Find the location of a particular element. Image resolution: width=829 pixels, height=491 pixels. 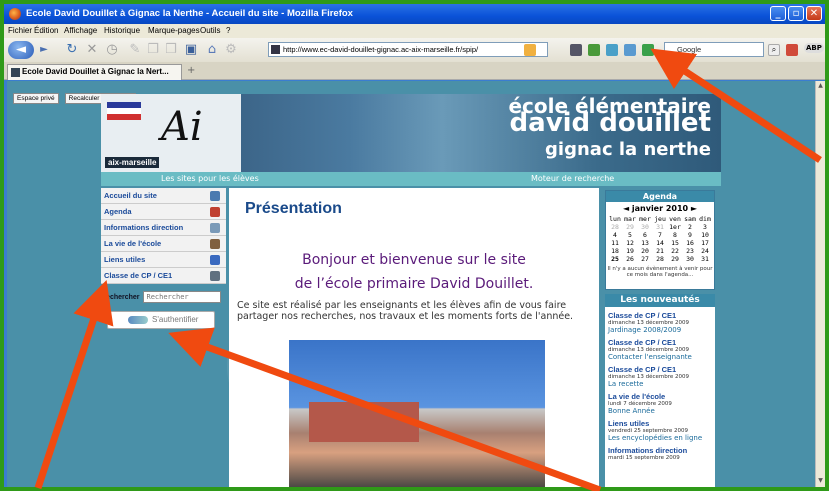

calendar-day: 20 is located at coordinates (645, 251).